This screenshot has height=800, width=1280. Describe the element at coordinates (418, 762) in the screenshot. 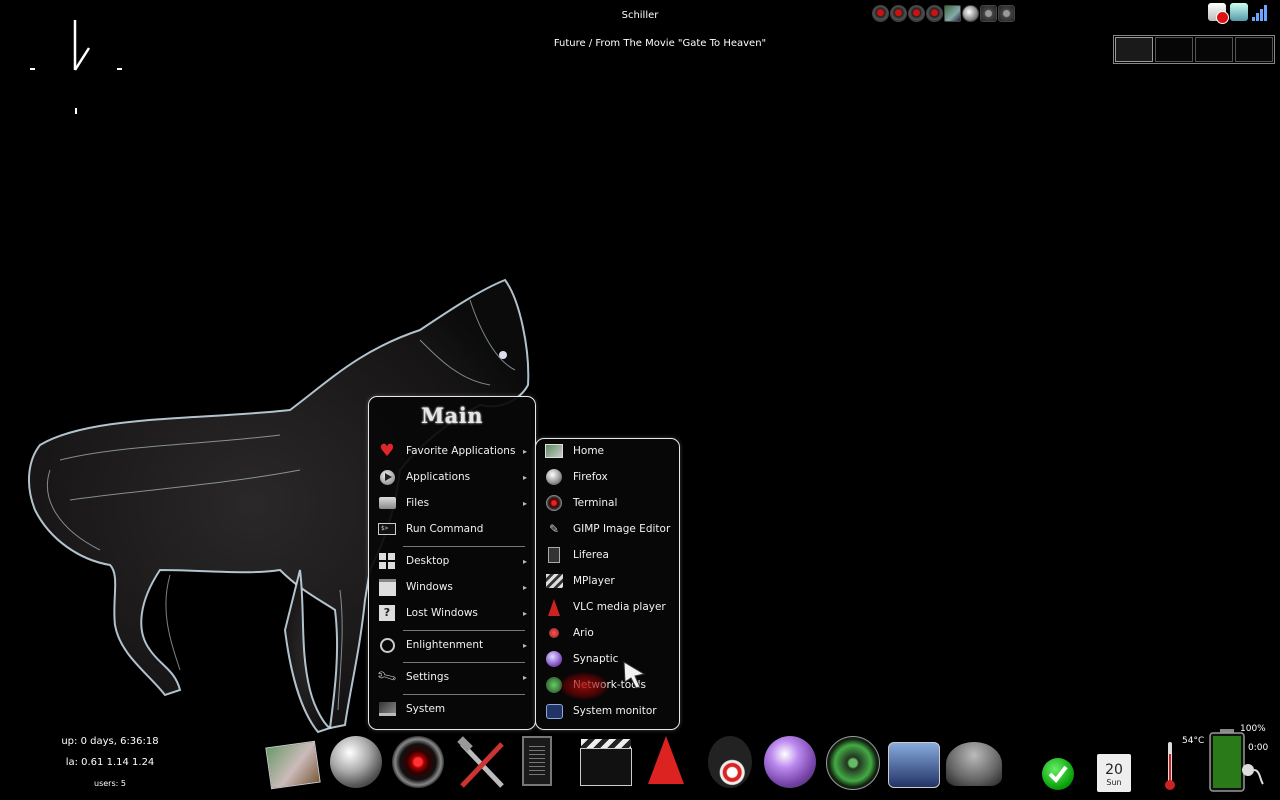

I see `dock-hal-eye-icon` at that location.